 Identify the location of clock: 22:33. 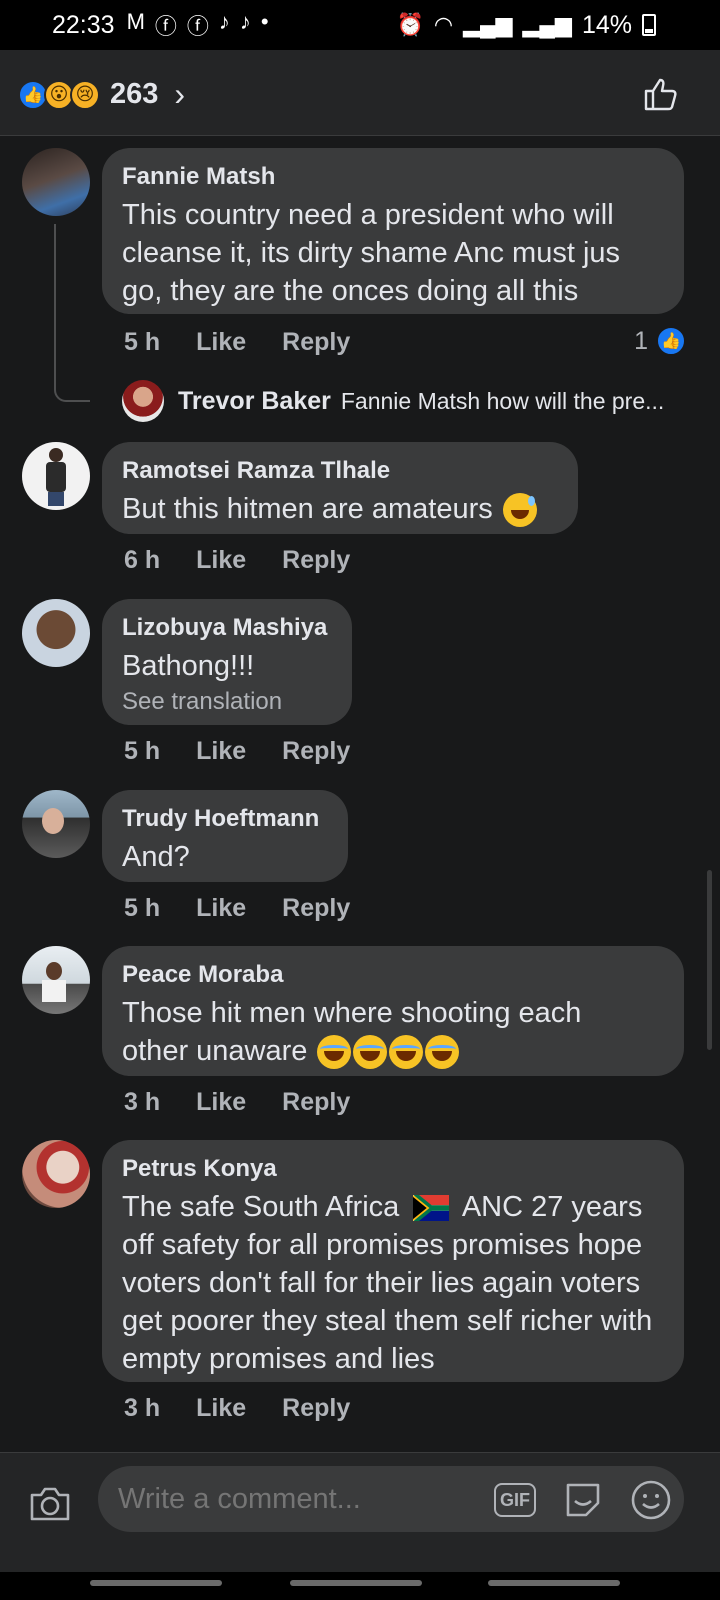
(83, 24).